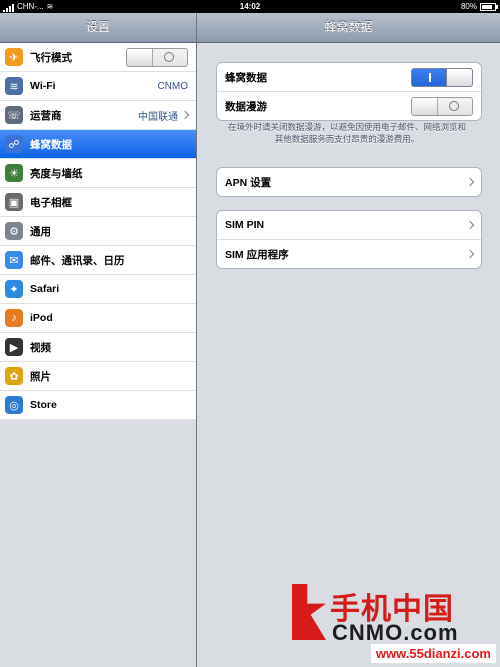  Describe the element at coordinates (14, 347) in the screenshot. I see `video-icon: ▶` at that location.